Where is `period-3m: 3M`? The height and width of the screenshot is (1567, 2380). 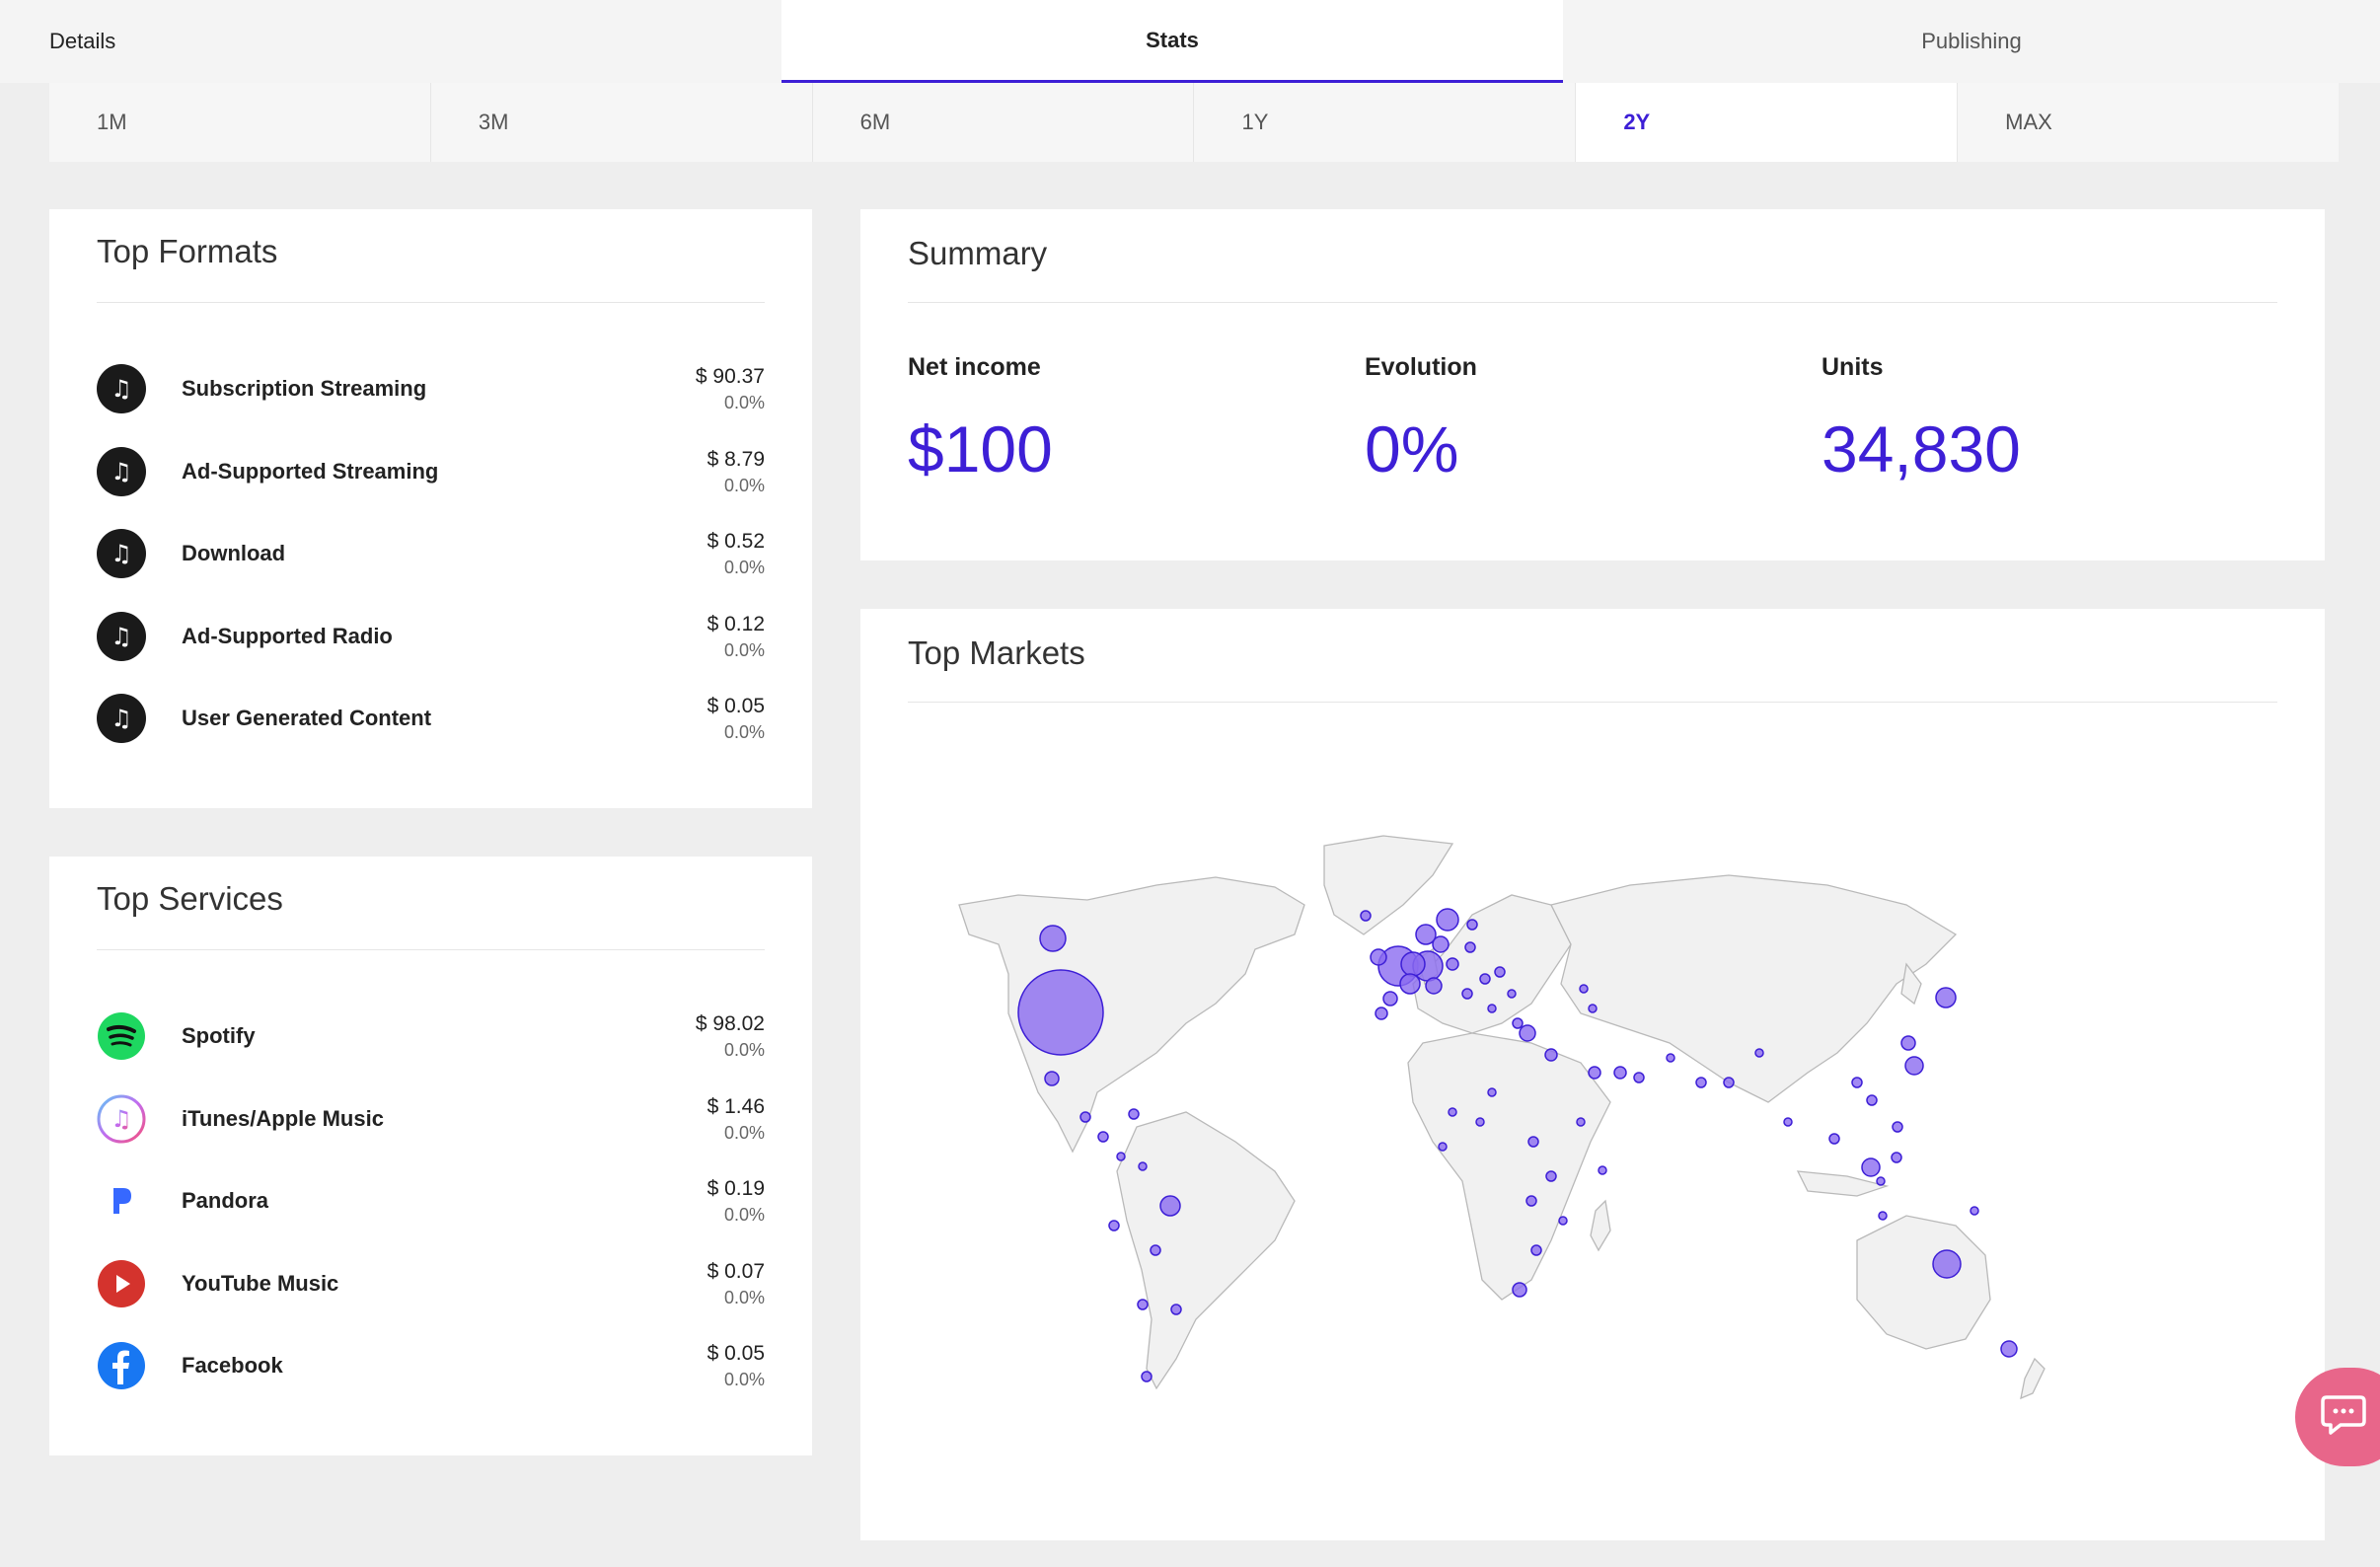
period-3m: 3M is located at coordinates (622, 123).